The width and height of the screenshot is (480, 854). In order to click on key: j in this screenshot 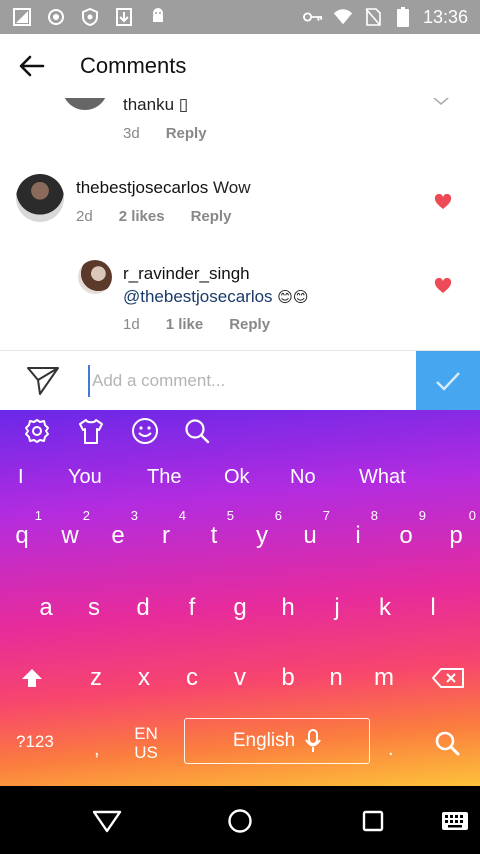, I will do `click(337, 608)`.